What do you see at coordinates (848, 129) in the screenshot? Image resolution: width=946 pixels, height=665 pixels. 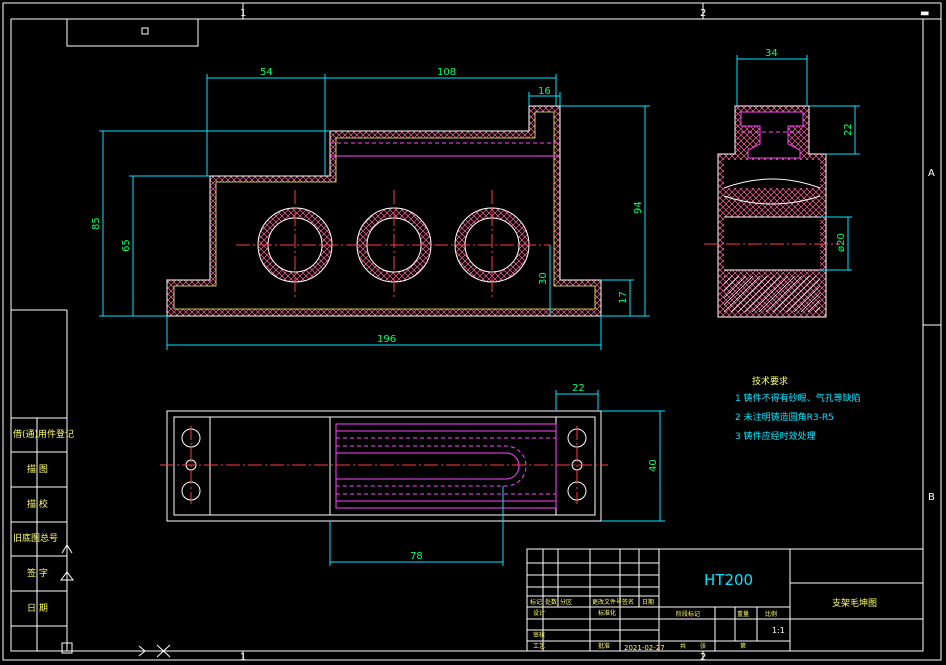 I see `dim-22-side: 22` at bounding box center [848, 129].